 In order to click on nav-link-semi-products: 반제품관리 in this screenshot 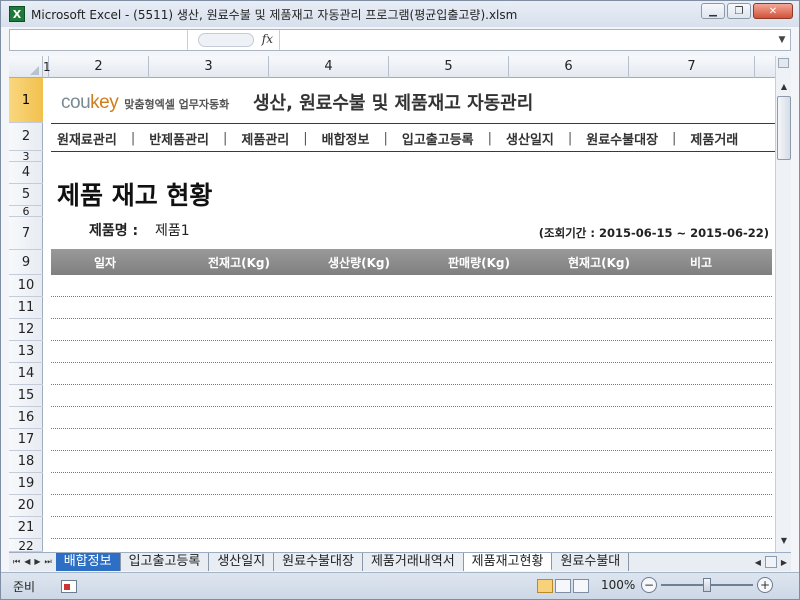, I will do `click(179, 138)`.